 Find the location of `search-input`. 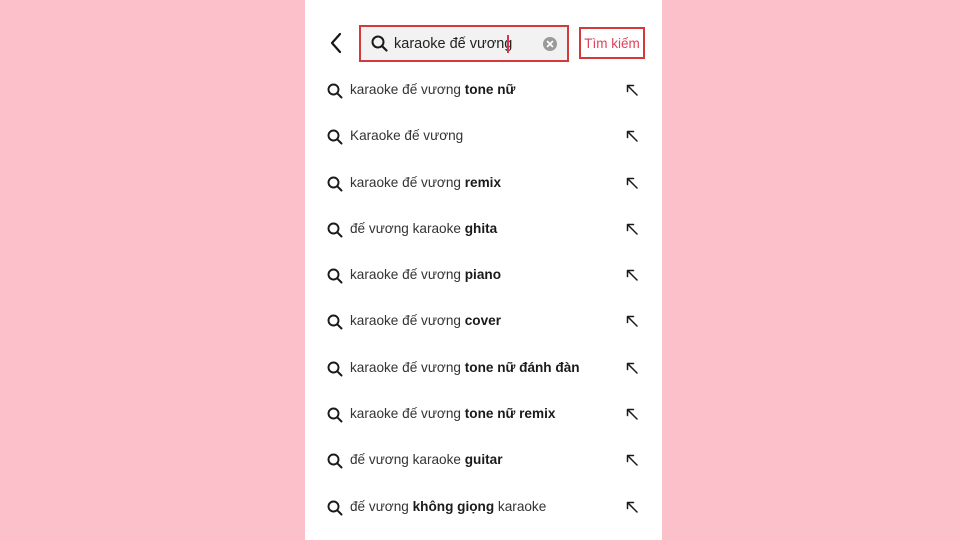

search-input is located at coordinates (464, 43).